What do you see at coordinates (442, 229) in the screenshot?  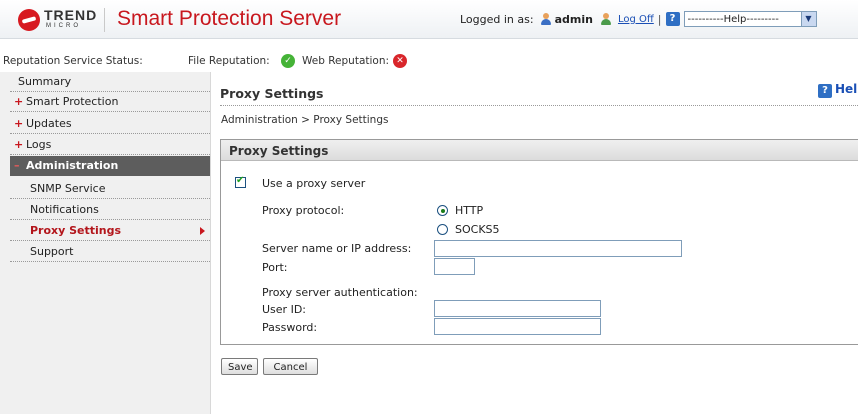 I see `protocol-socks5-radio` at bounding box center [442, 229].